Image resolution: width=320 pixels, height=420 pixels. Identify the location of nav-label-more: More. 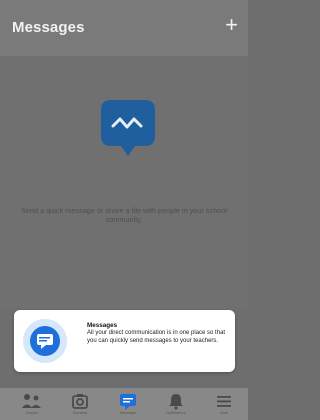
(224, 413).